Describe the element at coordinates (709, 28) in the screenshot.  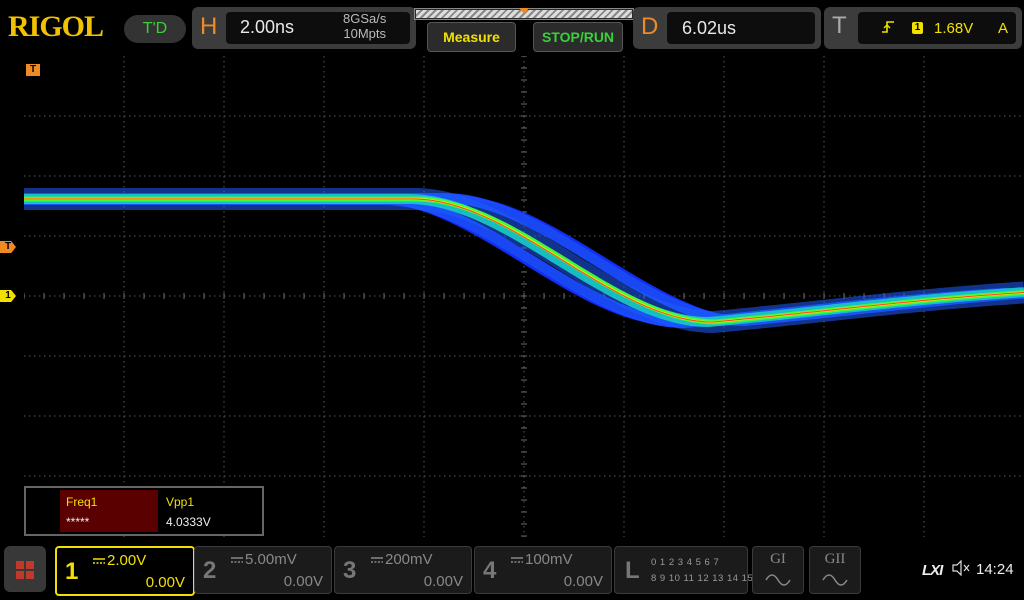
I see `delay-value: 6.02us` at that location.